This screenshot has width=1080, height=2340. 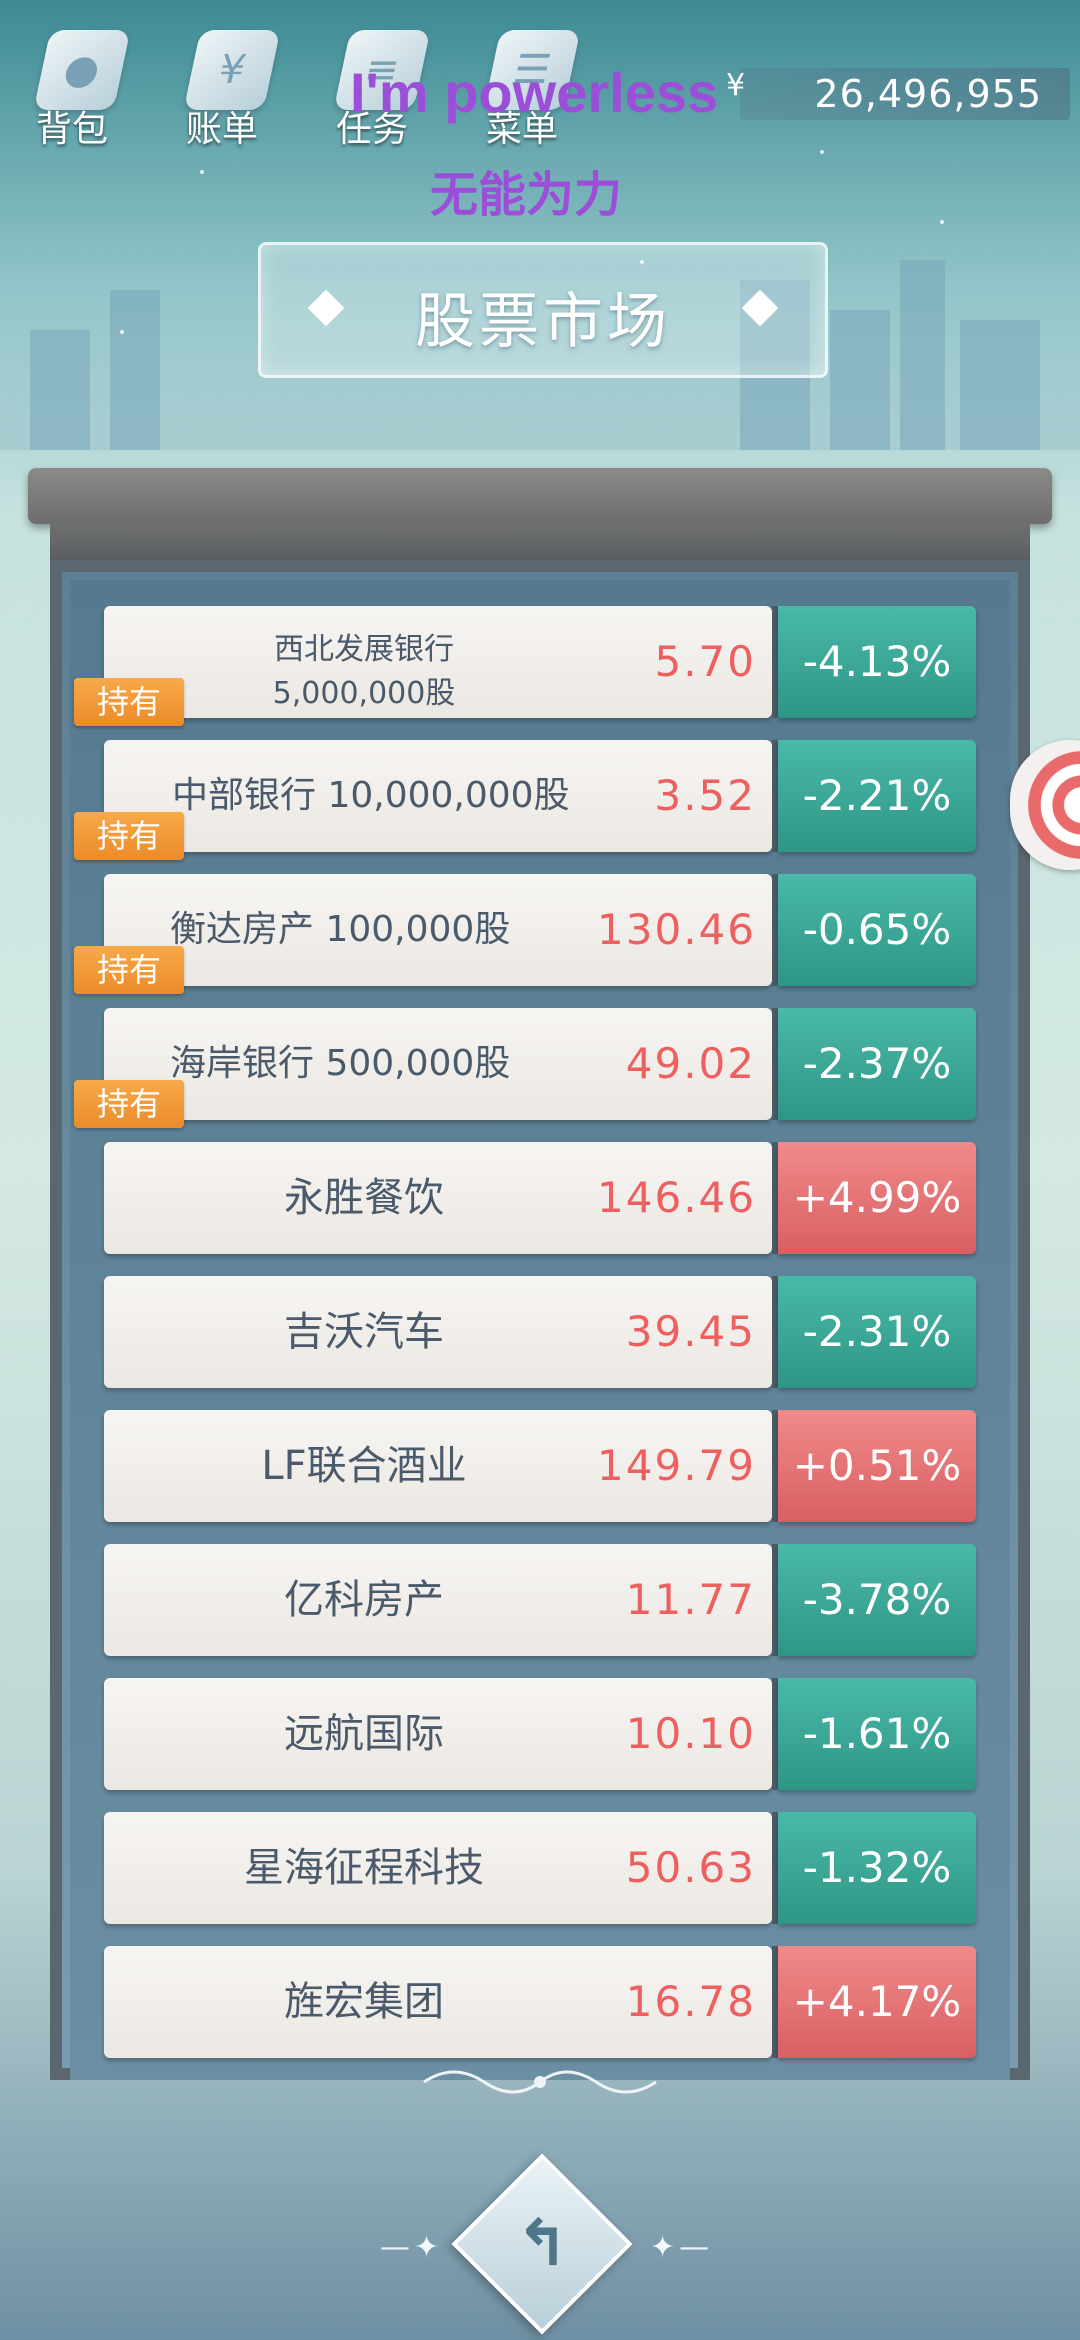 I want to click on scroll-ornament, so click(x=540, y=2082).